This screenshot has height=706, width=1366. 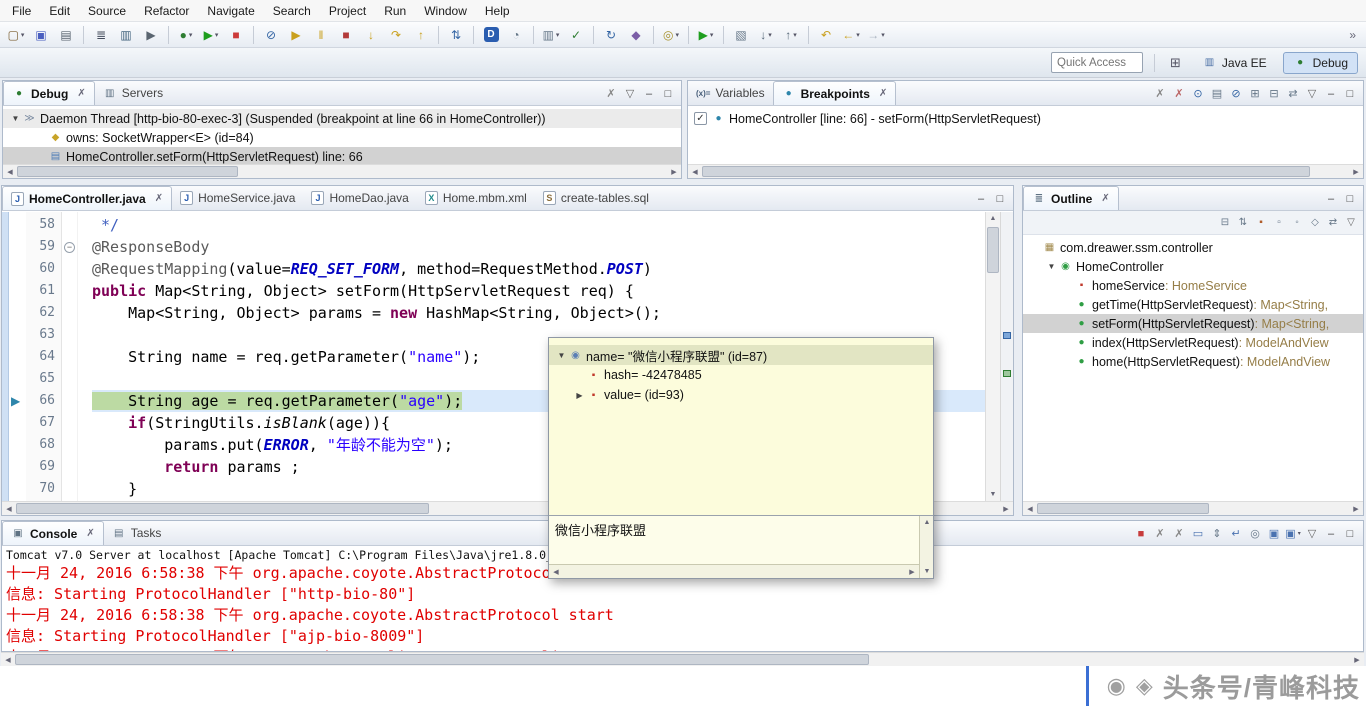 I want to click on hide-non-public-members-icon: ◦, so click(x=1297, y=222).